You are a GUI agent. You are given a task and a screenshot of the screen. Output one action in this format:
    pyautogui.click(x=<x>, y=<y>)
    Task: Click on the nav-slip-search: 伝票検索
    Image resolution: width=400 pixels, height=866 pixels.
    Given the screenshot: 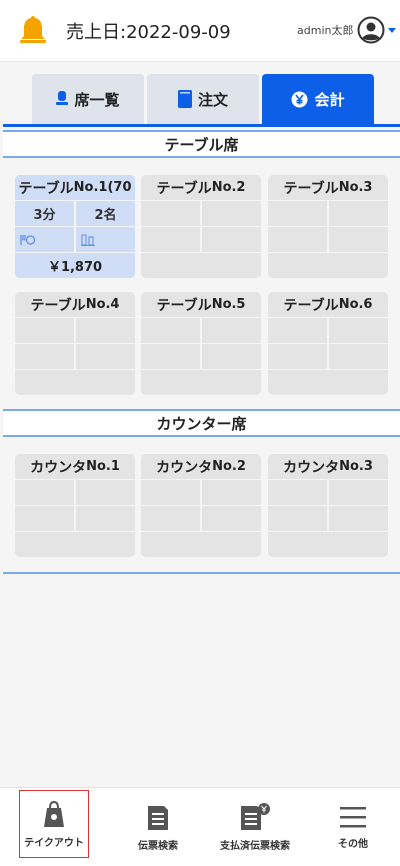 What is the action you would take?
    pyautogui.click(x=158, y=827)
    